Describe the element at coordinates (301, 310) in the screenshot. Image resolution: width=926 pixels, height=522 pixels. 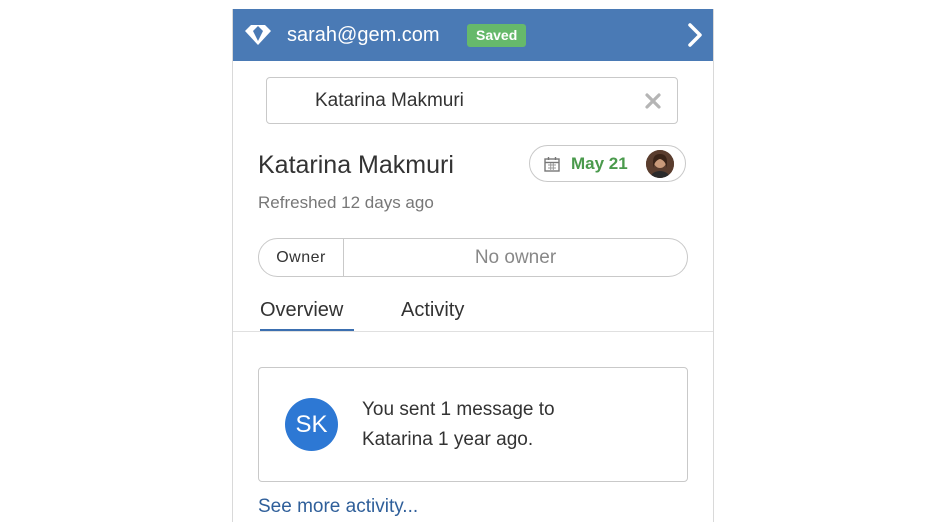
I see `tab-overview: Overview` at that location.